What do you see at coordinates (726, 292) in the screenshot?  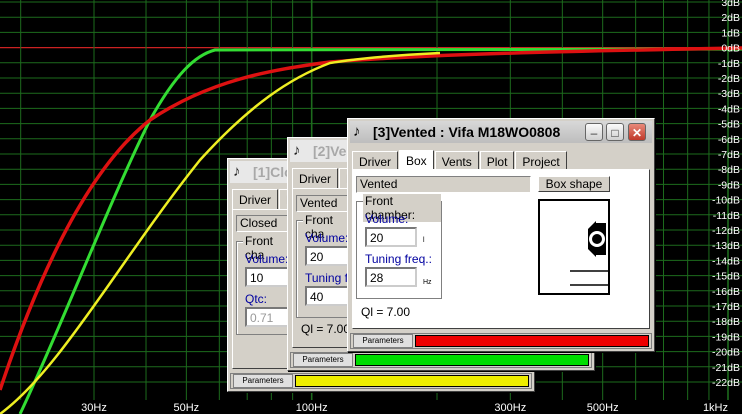 I see `y-tick-label: -16dB` at bounding box center [726, 292].